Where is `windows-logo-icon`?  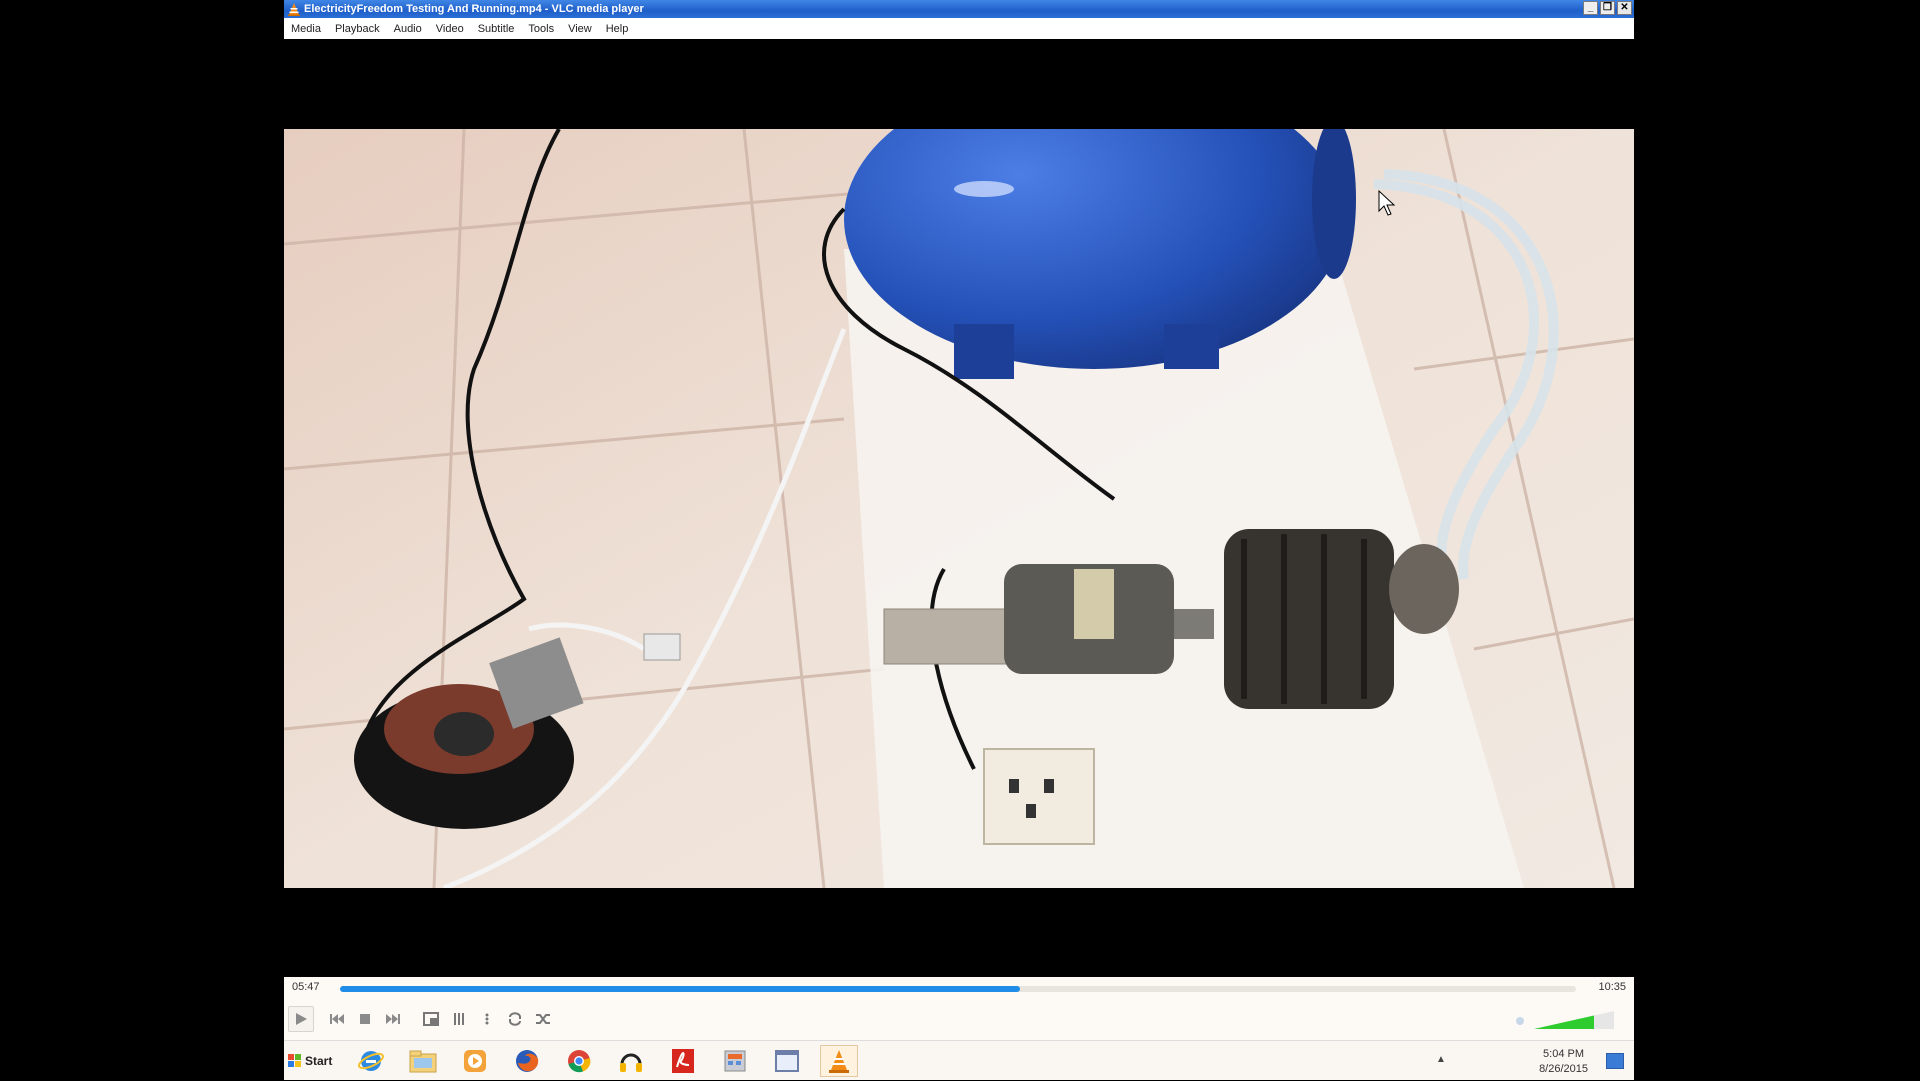
windows-logo-icon is located at coordinates (294, 1060).